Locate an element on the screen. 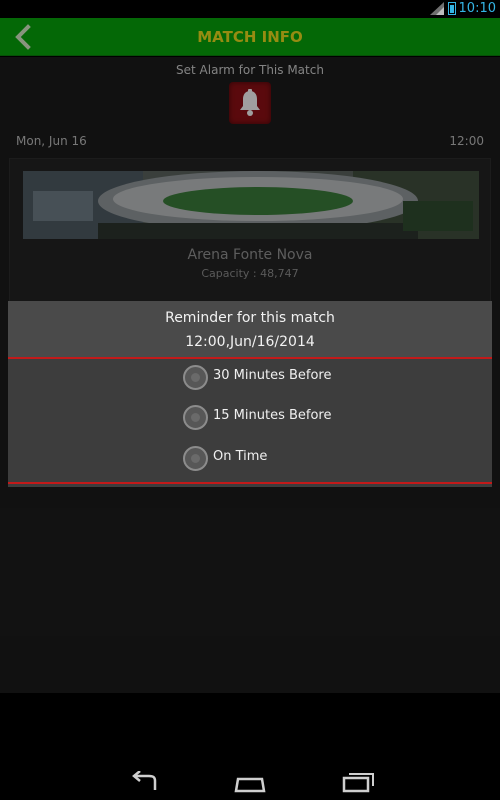 This screenshot has width=500, height=800. radio-option-on-time: On Time is located at coordinates (293, 458).